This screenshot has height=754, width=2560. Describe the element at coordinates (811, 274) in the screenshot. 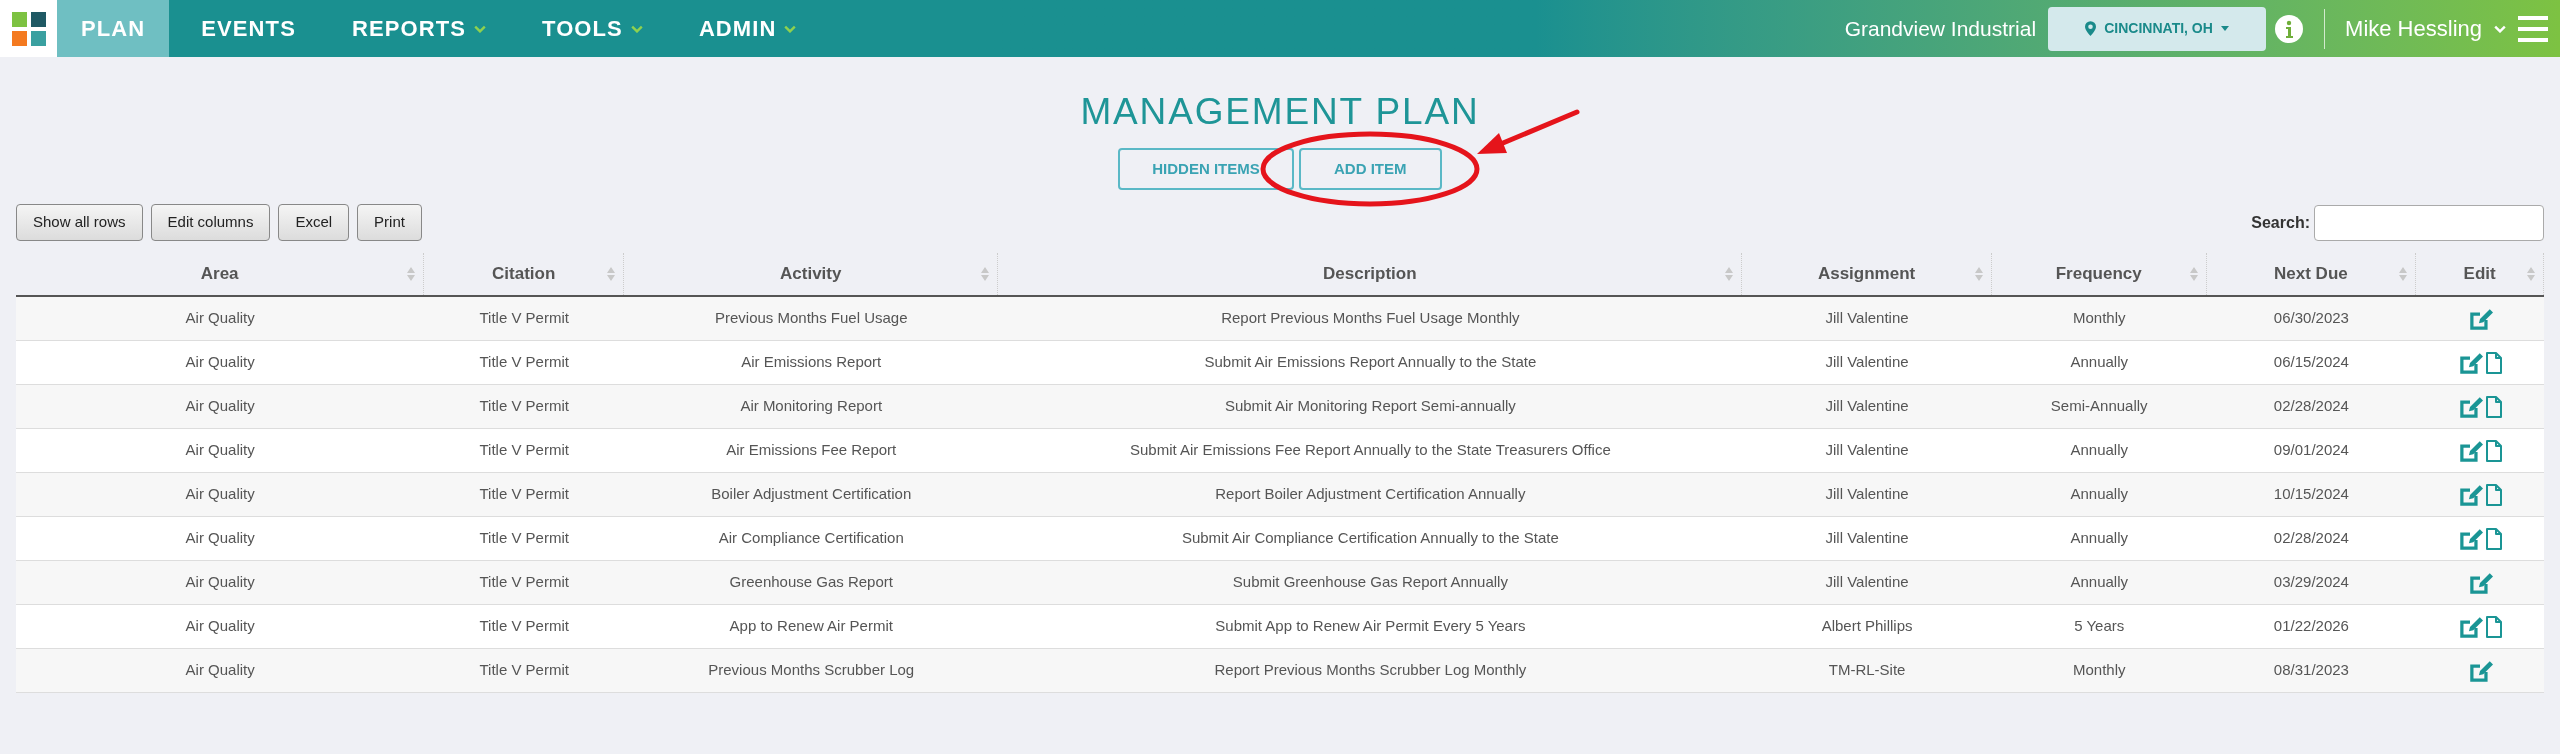

I see `column-header: Activity` at that location.